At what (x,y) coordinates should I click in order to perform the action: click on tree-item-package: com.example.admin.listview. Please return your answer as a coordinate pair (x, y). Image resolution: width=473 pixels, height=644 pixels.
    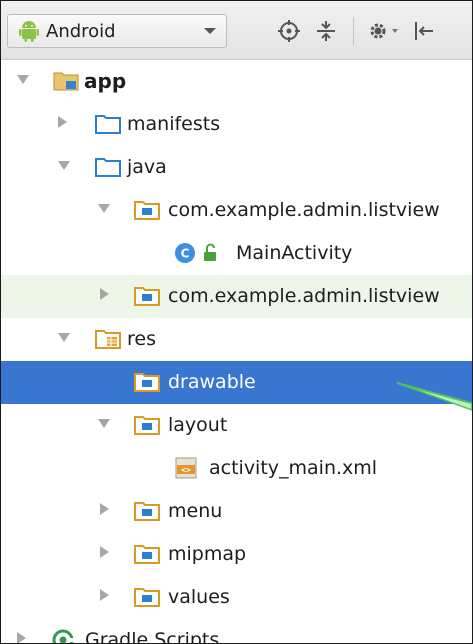
    Looking at the image, I should click on (236, 210).